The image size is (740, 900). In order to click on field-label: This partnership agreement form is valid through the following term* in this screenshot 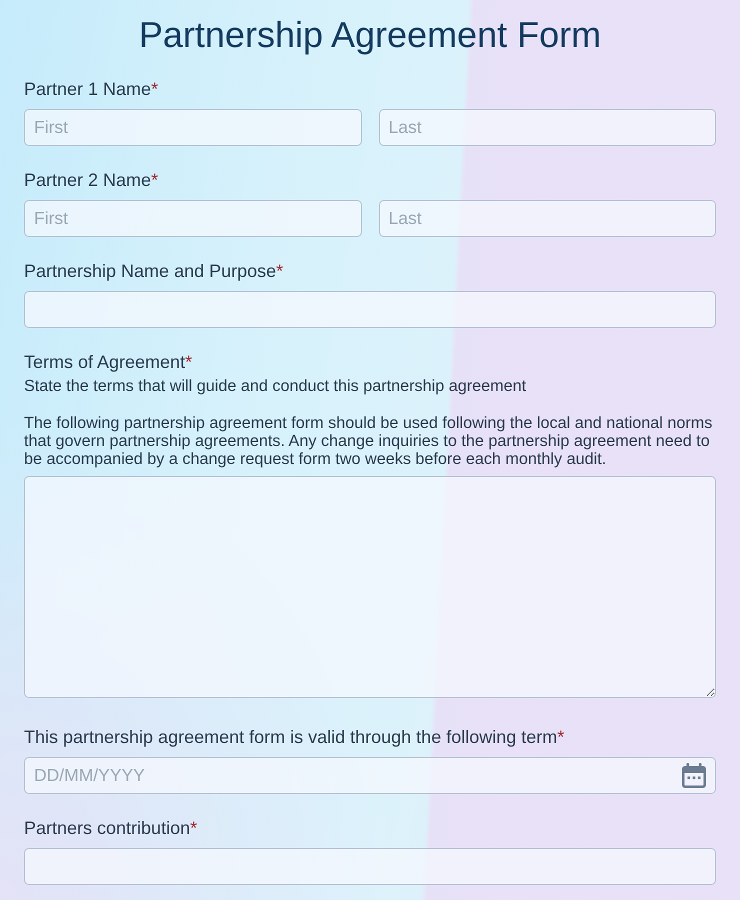, I will do `click(295, 737)`.